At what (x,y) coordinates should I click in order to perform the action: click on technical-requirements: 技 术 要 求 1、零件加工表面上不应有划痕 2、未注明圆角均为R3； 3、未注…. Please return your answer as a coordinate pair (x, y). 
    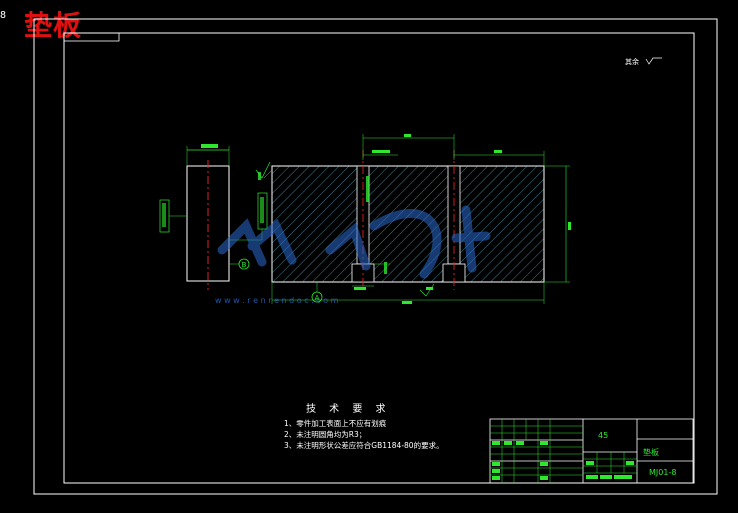
    Looking at the image, I should click on (364, 425).